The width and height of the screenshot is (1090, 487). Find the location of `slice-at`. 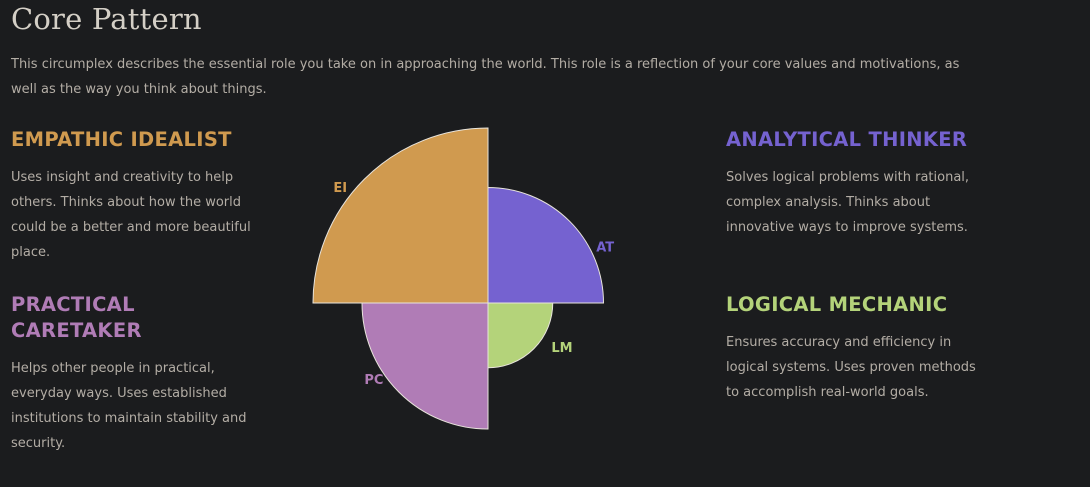

slice-at is located at coordinates (546, 245).